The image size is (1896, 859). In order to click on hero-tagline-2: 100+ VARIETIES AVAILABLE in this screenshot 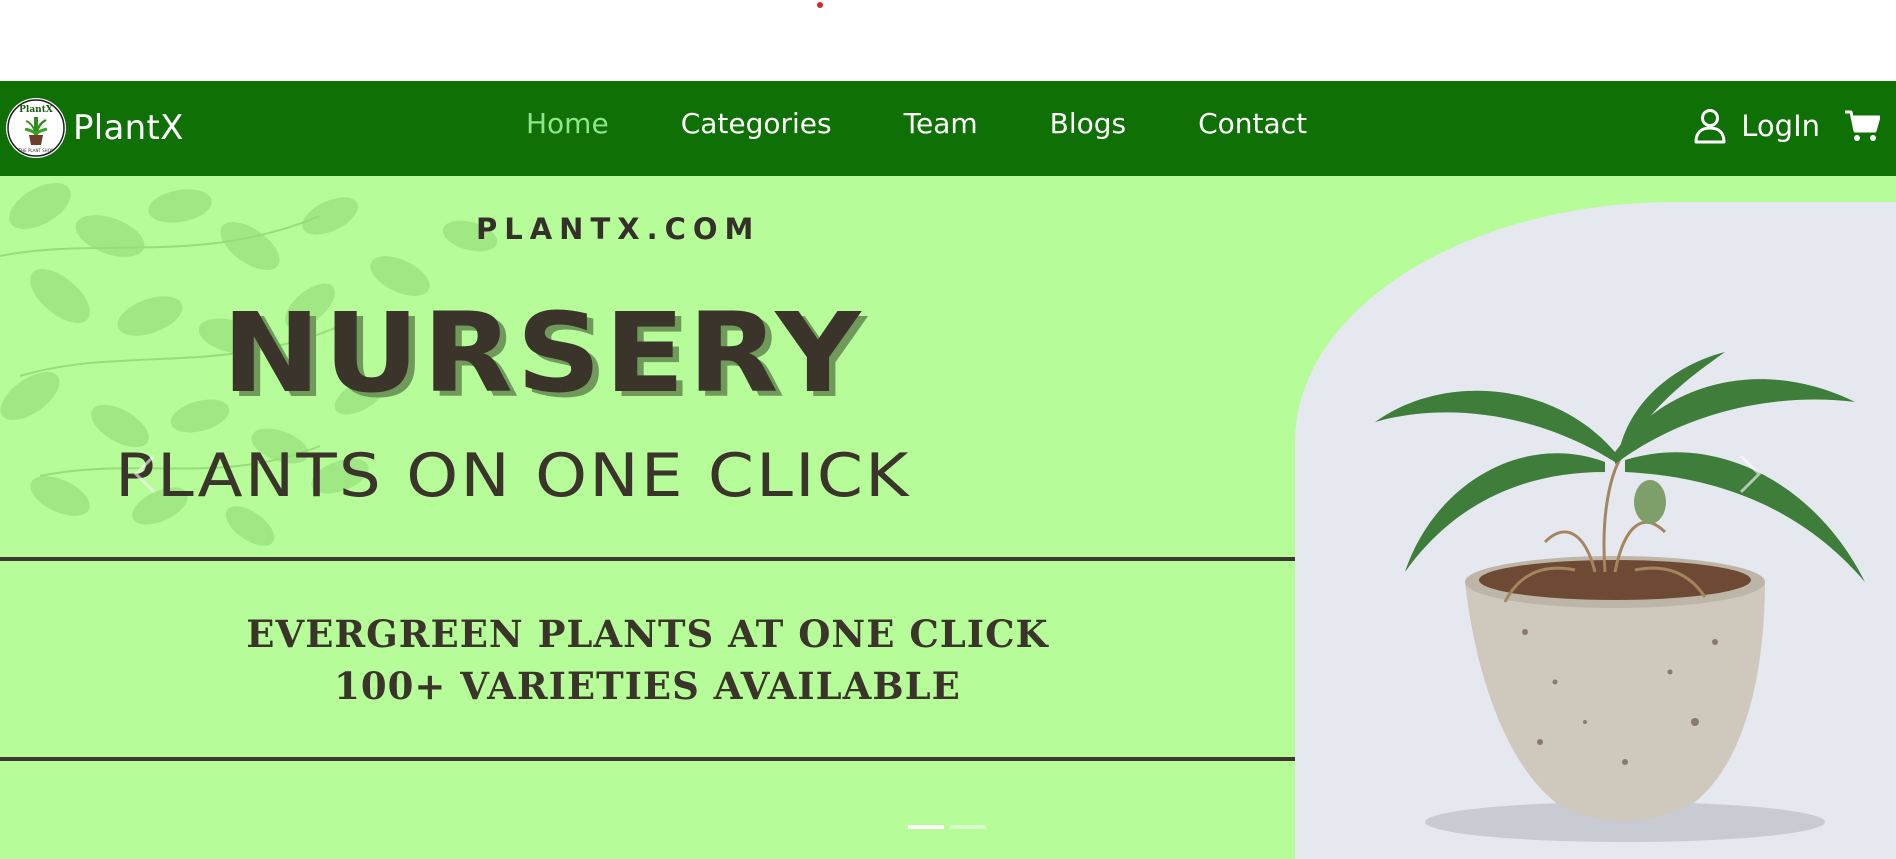, I will do `click(647, 686)`.